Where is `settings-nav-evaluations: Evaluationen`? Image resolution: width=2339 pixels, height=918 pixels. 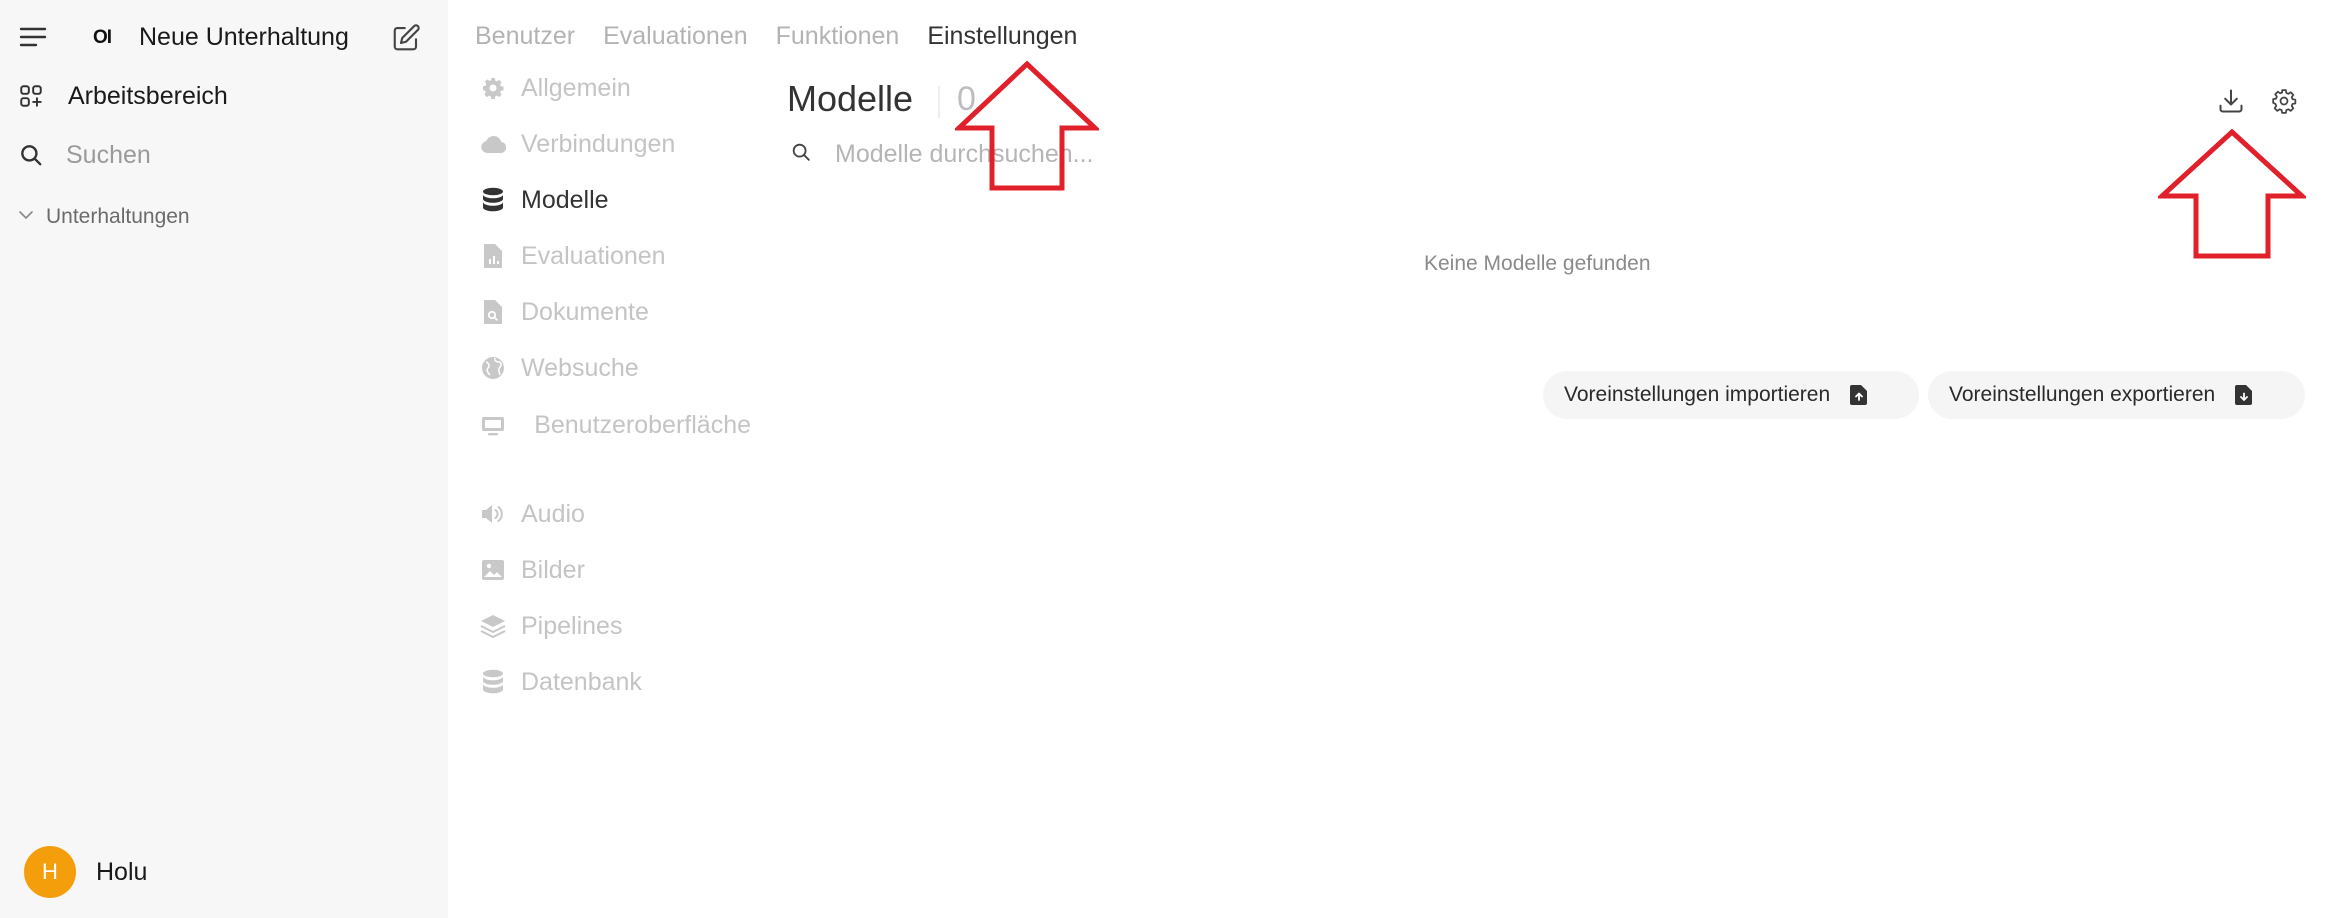
settings-nav-evaluations: Evaluationen is located at coordinates (572, 256).